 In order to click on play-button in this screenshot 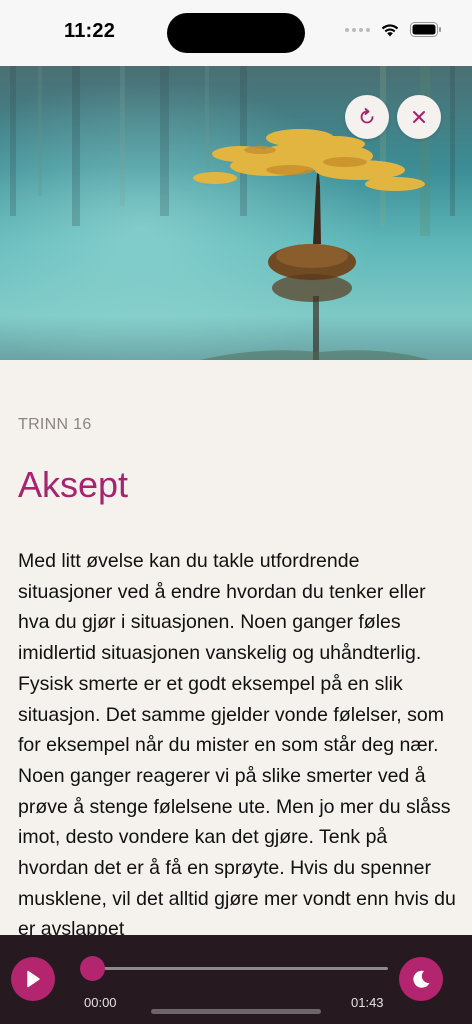, I will do `click(33, 979)`.